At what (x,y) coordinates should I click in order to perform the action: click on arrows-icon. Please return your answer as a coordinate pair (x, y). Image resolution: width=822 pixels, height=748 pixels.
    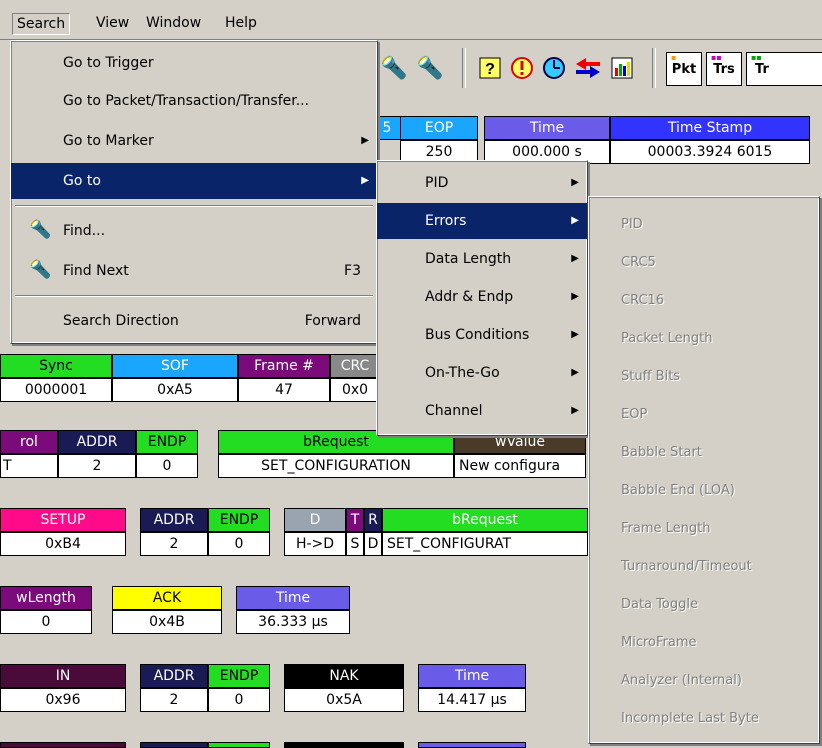
    Looking at the image, I should click on (588, 68).